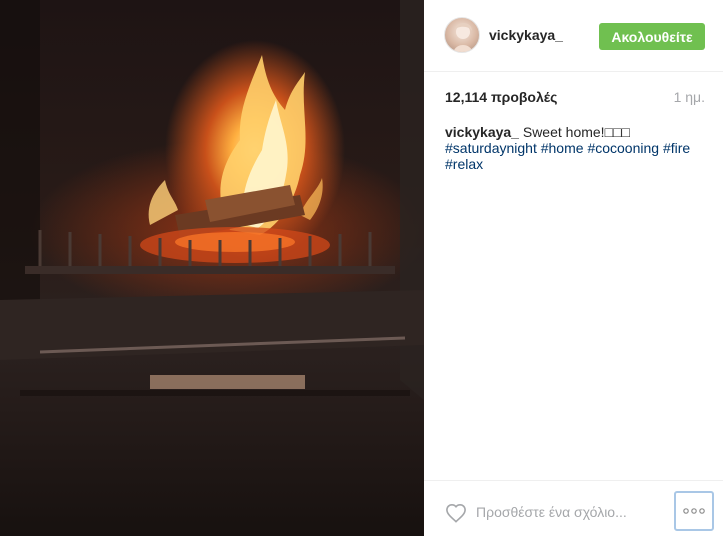 This screenshot has height=536, width=723. I want to click on view-count: 12,114 προβολές, so click(501, 97).